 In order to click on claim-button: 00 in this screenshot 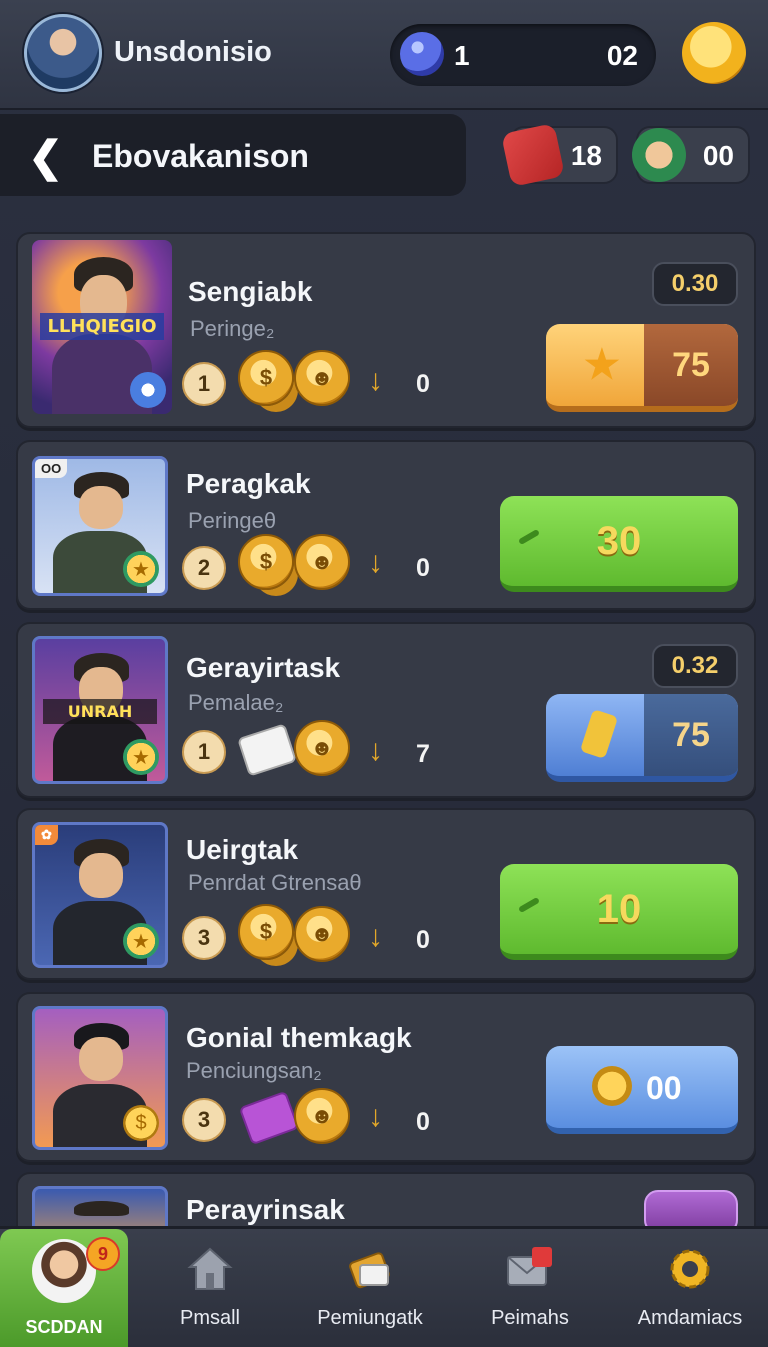, I will do `click(642, 1090)`.